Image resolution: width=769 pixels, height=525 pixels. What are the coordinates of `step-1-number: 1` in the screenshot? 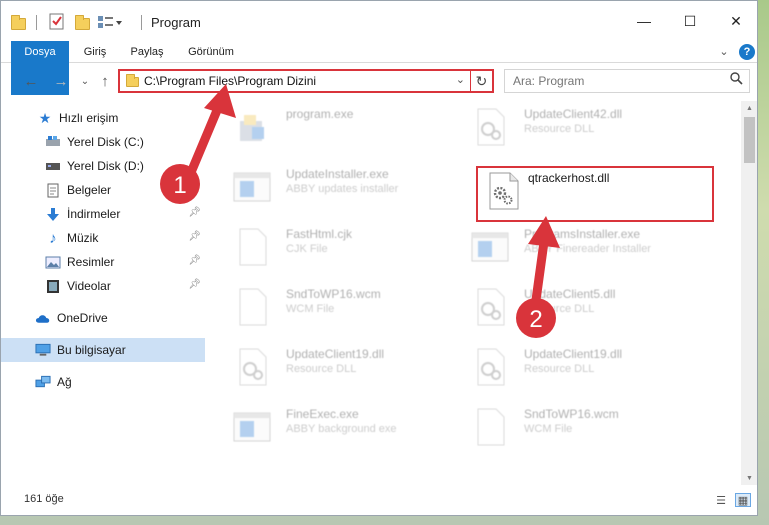 It's located at (179, 185).